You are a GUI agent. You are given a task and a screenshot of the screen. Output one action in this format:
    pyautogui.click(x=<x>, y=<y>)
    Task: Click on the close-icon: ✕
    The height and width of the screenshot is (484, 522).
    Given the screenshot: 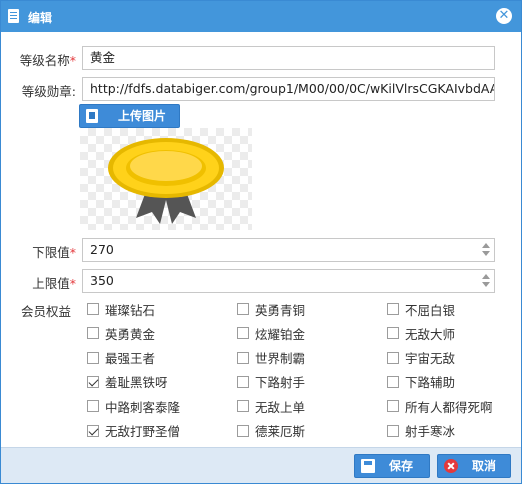 What is the action you would take?
    pyautogui.click(x=504, y=16)
    